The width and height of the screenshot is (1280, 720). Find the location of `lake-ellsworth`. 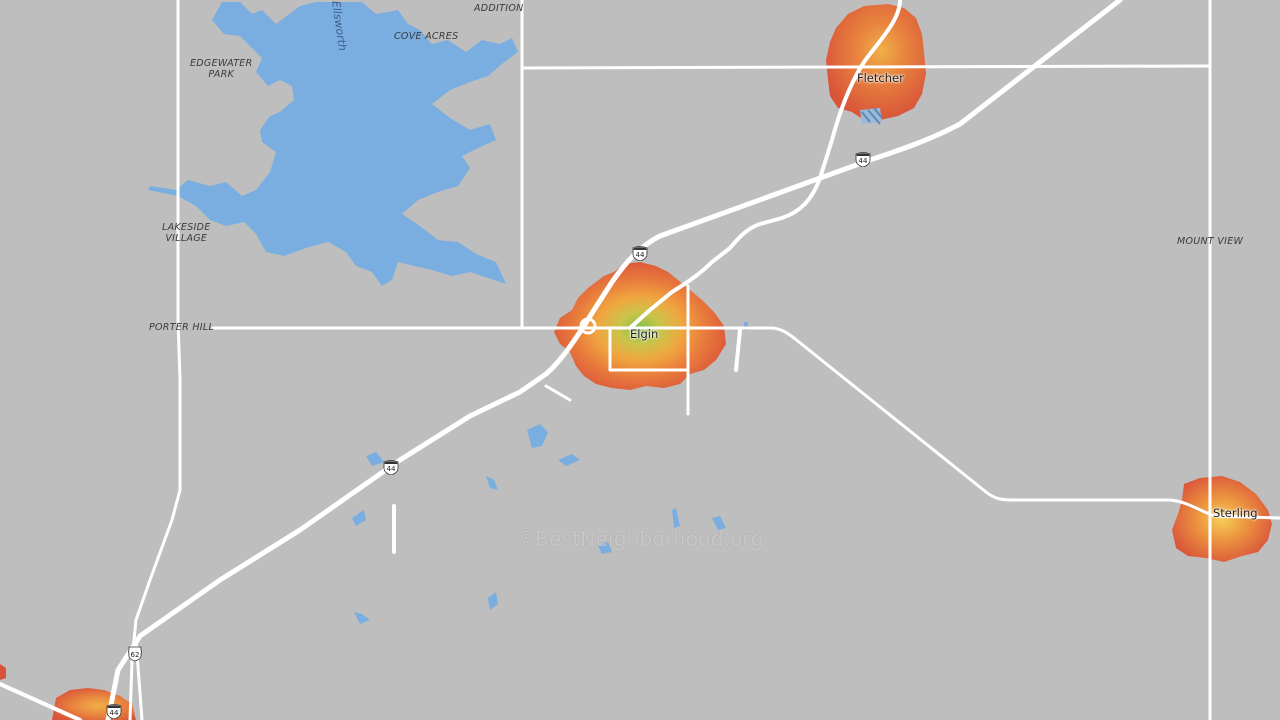

lake-ellsworth is located at coordinates (333, 144).